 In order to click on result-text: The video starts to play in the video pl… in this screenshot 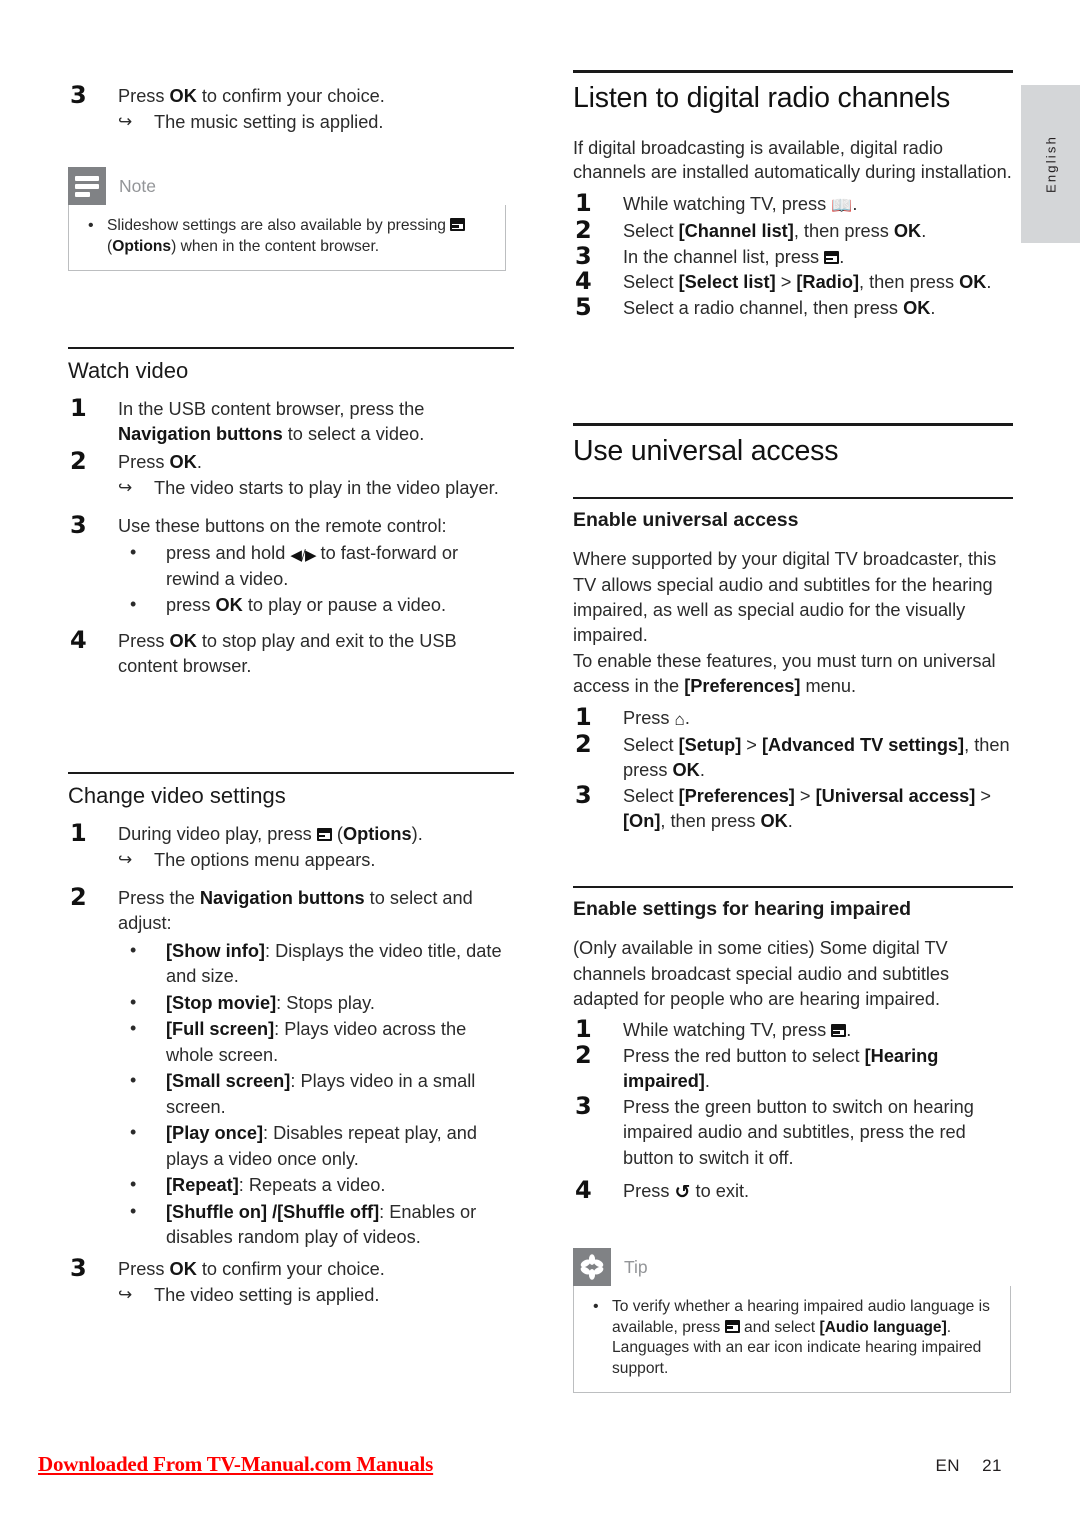, I will do `click(326, 488)`.